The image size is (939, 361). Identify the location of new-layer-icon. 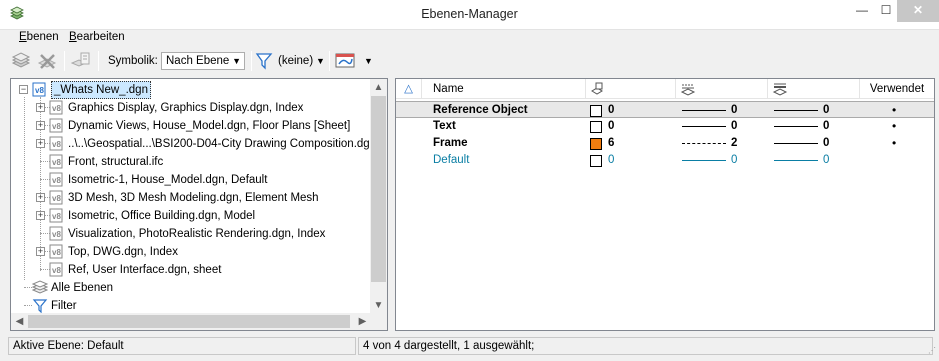
(21, 61).